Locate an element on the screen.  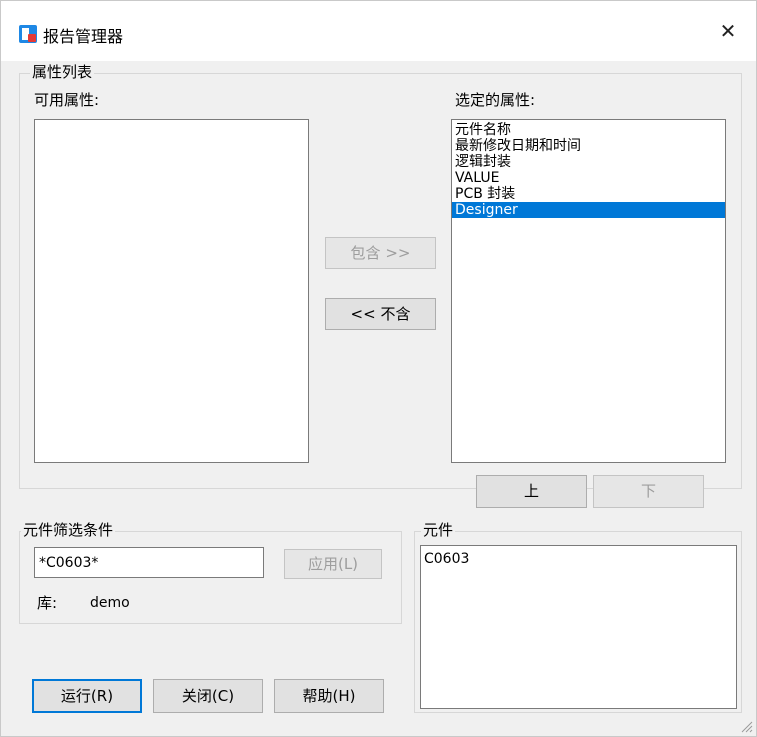
move-up-button: 上 is located at coordinates (531, 491).